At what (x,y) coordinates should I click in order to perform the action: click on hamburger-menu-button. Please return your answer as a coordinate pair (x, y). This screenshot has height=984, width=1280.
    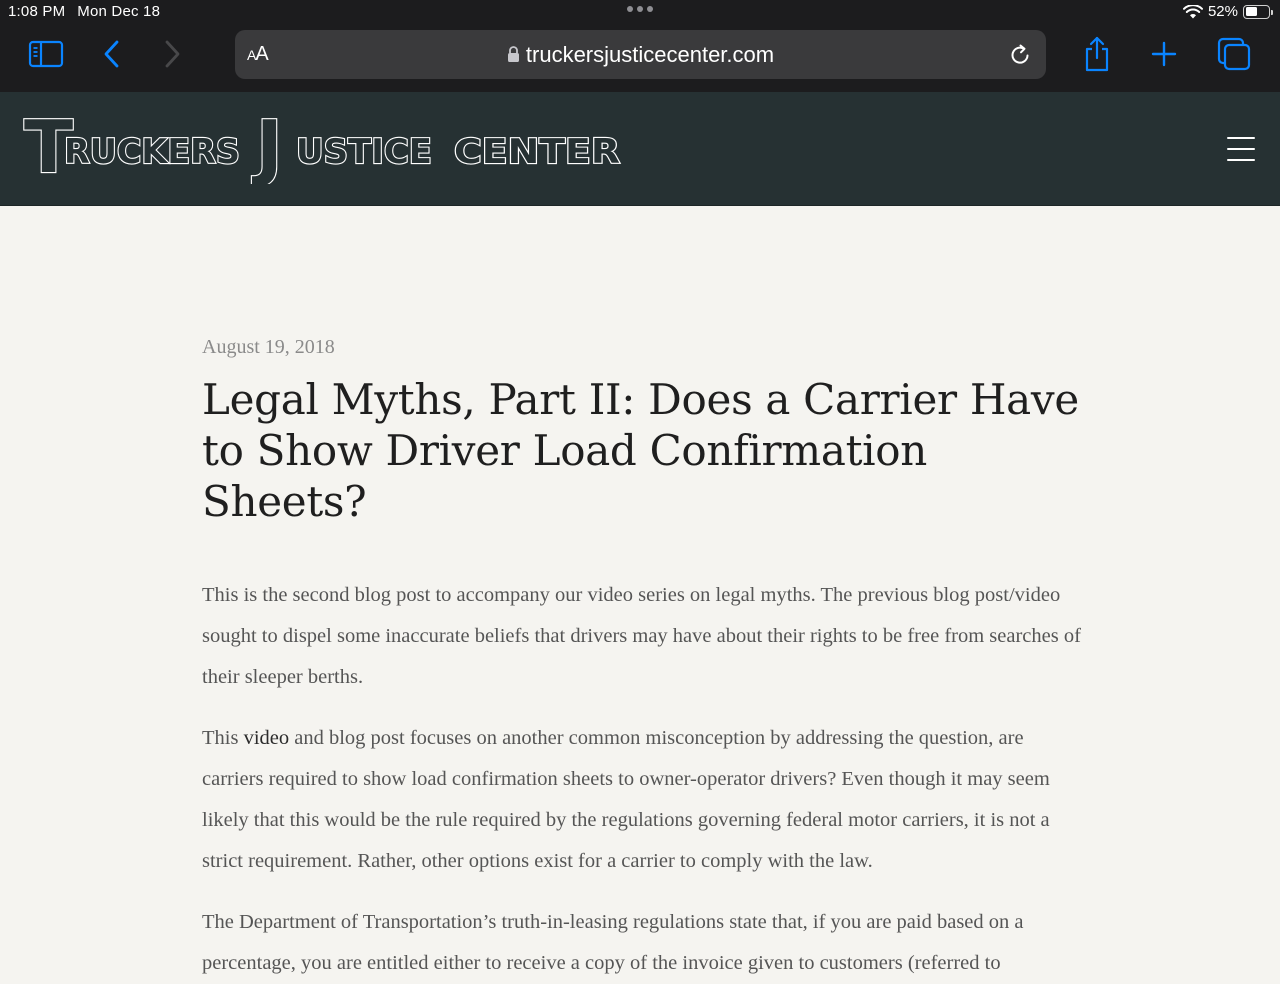
    Looking at the image, I should click on (1241, 149).